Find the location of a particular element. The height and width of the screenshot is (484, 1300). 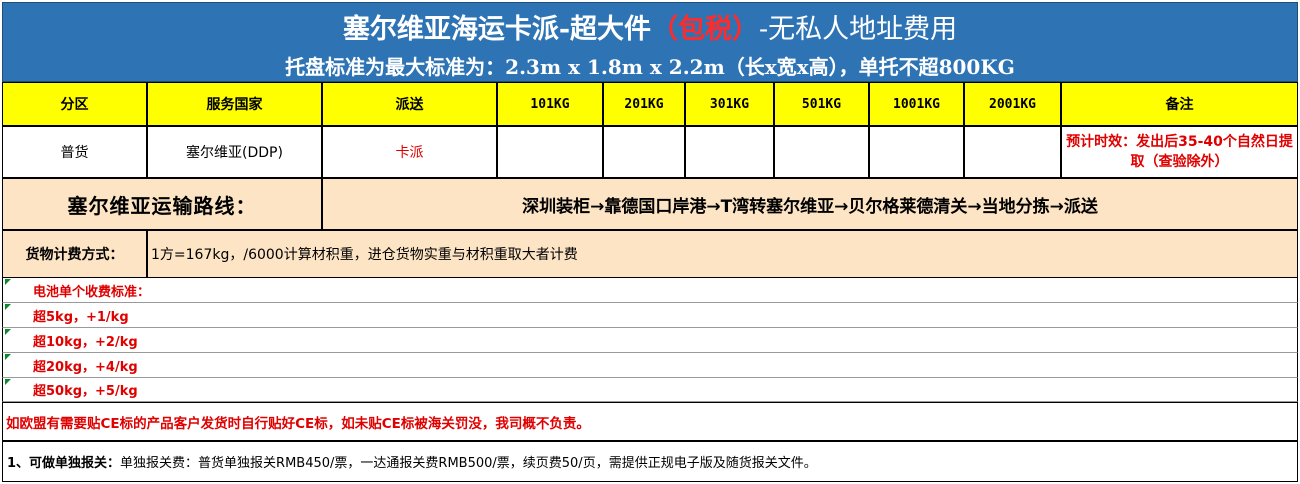

battery-line: 超20kg，+4/kg is located at coordinates (650, 365).